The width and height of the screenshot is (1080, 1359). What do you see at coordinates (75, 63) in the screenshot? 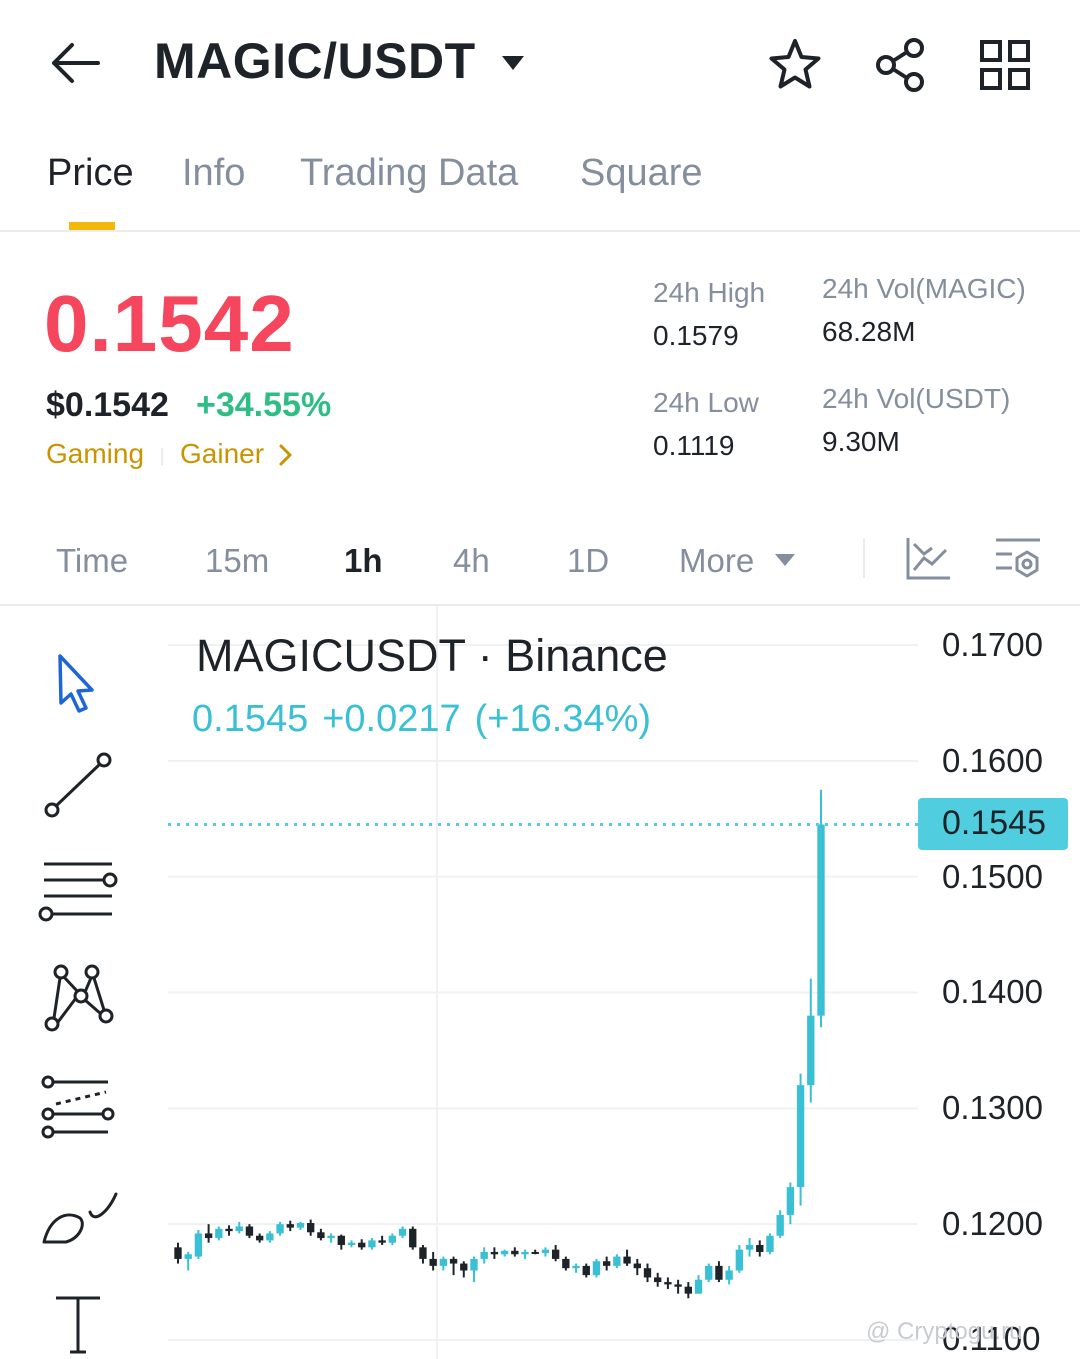
I see `arrow-left-icon` at bounding box center [75, 63].